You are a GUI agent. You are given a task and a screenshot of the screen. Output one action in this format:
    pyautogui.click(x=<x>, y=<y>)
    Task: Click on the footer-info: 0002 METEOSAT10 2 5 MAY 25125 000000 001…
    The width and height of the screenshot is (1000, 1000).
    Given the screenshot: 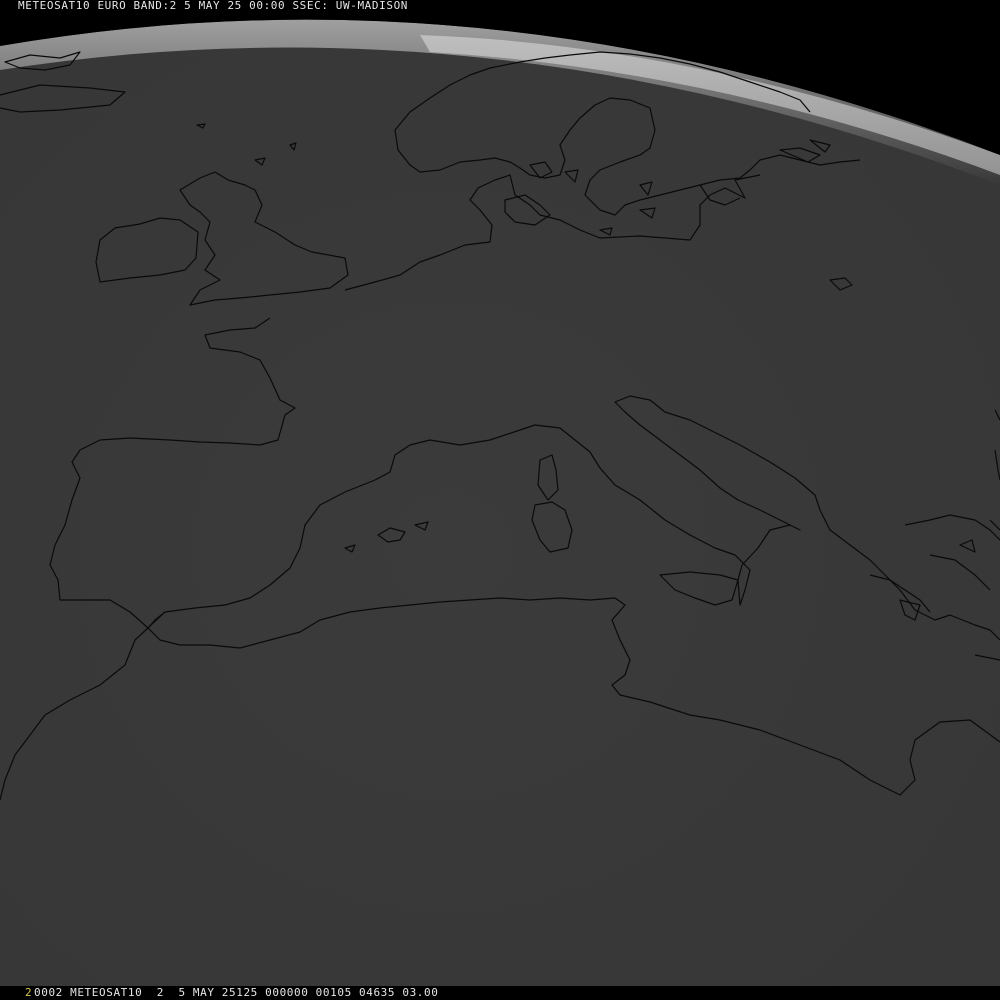 What is the action you would take?
    pyautogui.click(x=236, y=992)
    